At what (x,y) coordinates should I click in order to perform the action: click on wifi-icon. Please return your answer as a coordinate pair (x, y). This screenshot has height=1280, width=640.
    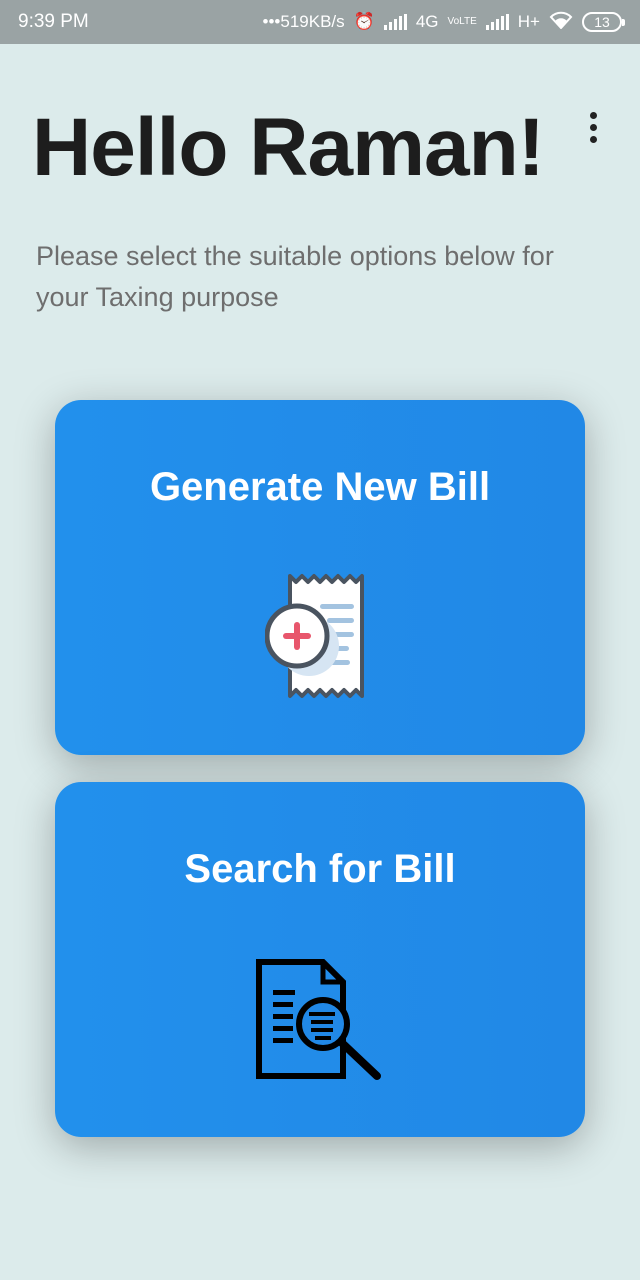
    Looking at the image, I should click on (561, 22).